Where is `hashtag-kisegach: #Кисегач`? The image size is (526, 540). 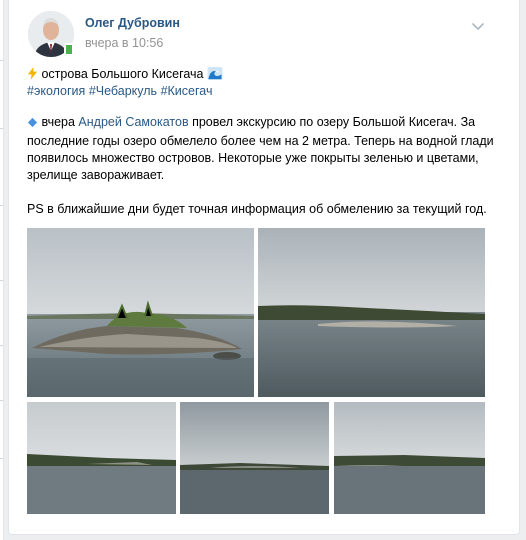 hashtag-kisegach: #Кисегач is located at coordinates (187, 91).